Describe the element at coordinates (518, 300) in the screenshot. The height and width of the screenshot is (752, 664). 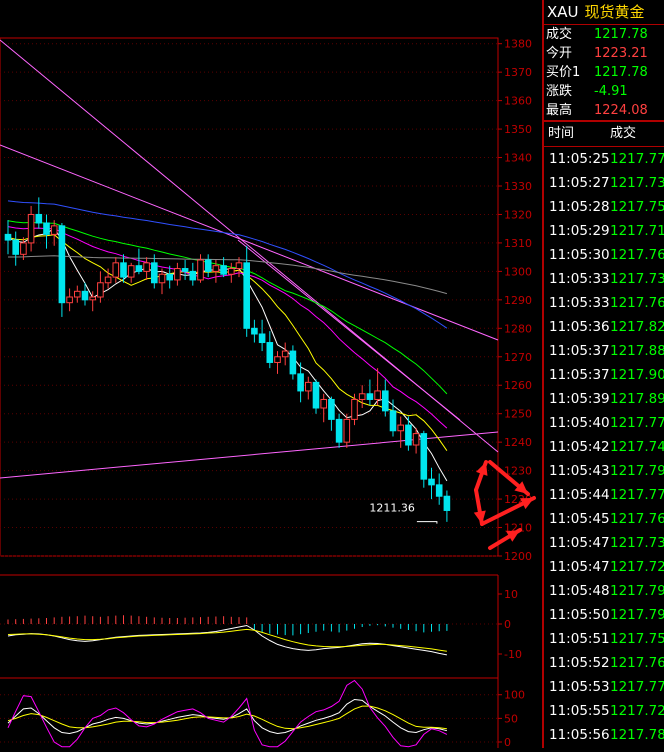
I see `price-tick-label: 1290` at that location.